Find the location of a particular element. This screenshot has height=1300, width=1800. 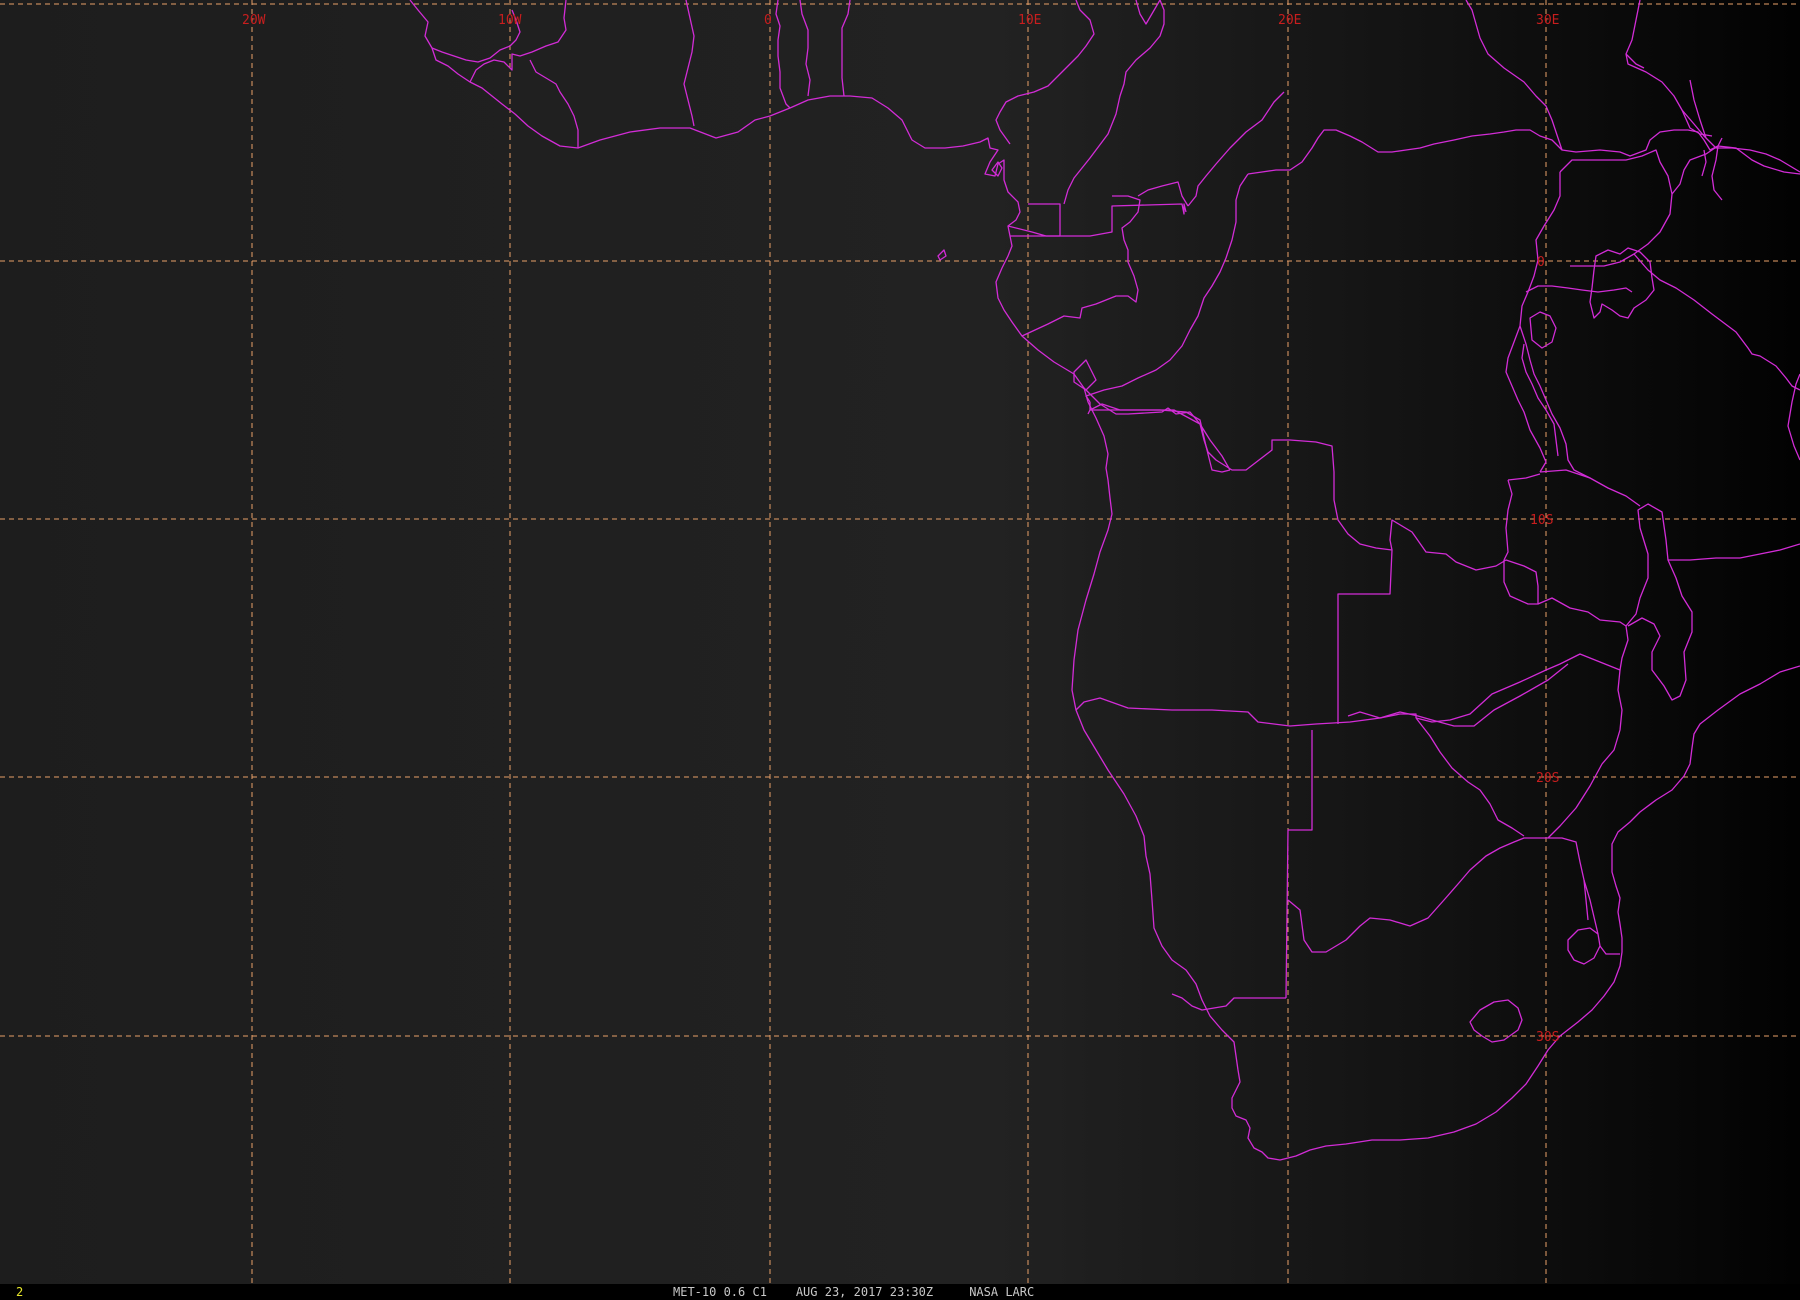

label-lat-10s: 10S is located at coordinates (1541, 520).